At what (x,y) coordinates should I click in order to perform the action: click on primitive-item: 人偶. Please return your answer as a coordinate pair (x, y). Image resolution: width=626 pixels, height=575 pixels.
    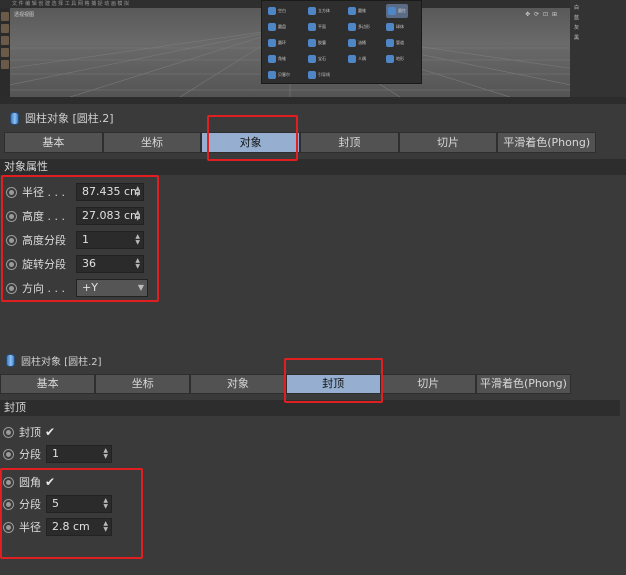
    Looking at the image, I should click on (357, 59).